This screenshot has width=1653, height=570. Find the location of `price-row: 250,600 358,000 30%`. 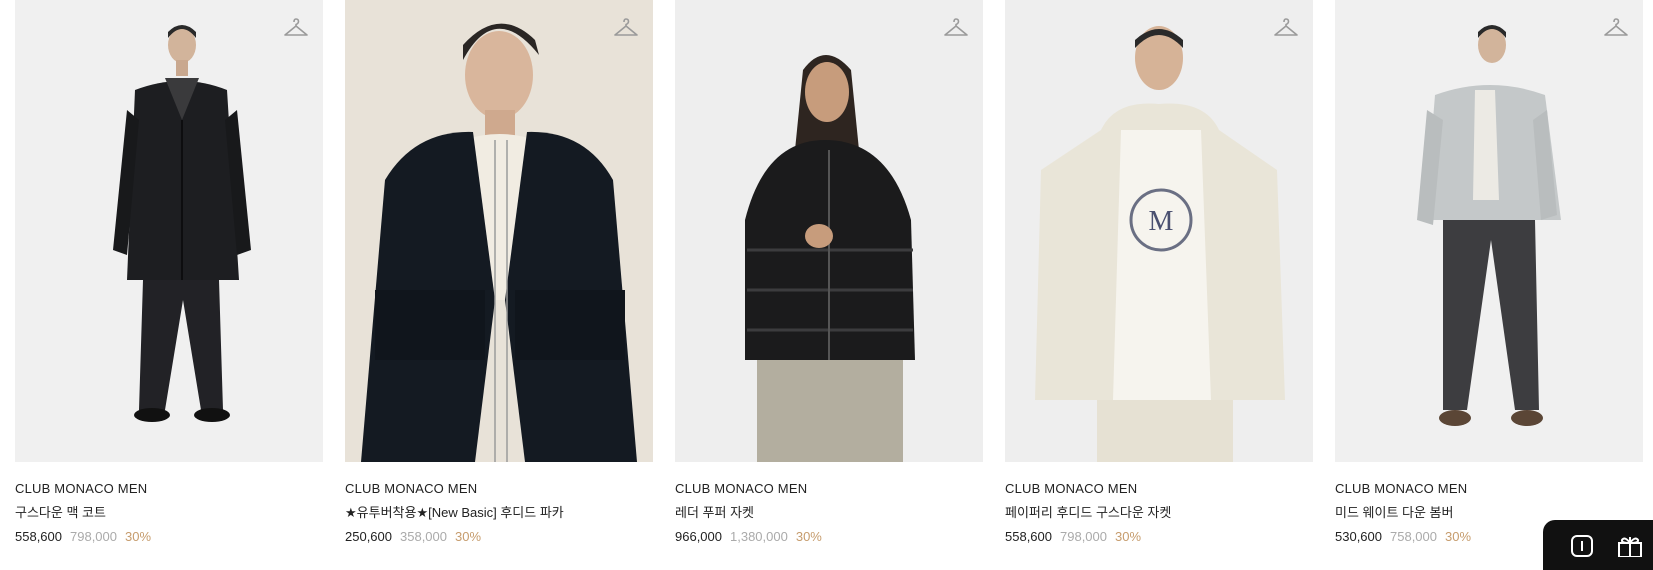

price-row: 250,600 358,000 30% is located at coordinates (499, 537).